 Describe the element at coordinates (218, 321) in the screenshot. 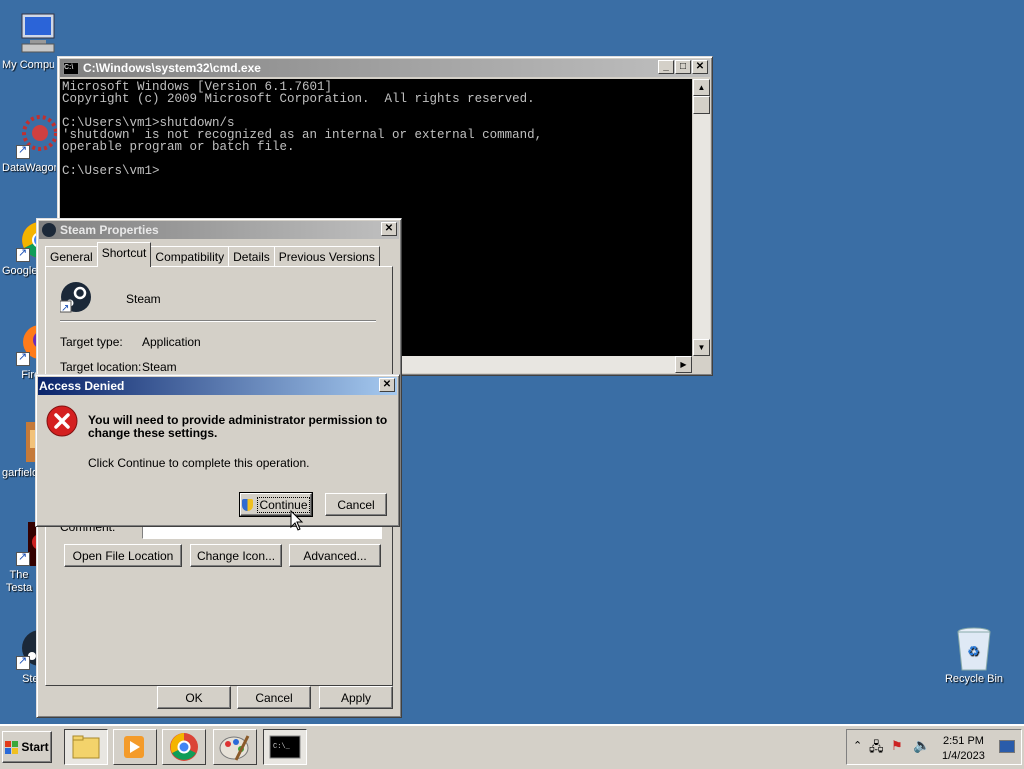

I see `separator` at that location.